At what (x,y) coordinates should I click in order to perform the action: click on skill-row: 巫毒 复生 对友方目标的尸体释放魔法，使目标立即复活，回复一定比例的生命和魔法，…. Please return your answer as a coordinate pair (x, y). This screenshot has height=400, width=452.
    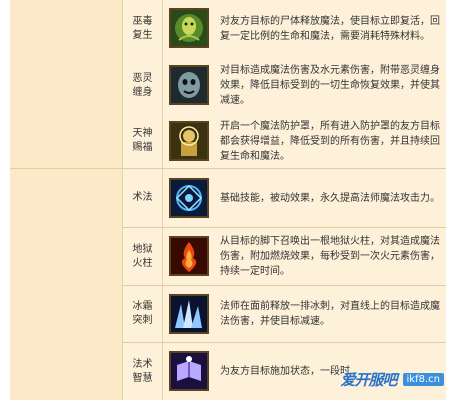
    Looking at the image, I should click on (284, 29).